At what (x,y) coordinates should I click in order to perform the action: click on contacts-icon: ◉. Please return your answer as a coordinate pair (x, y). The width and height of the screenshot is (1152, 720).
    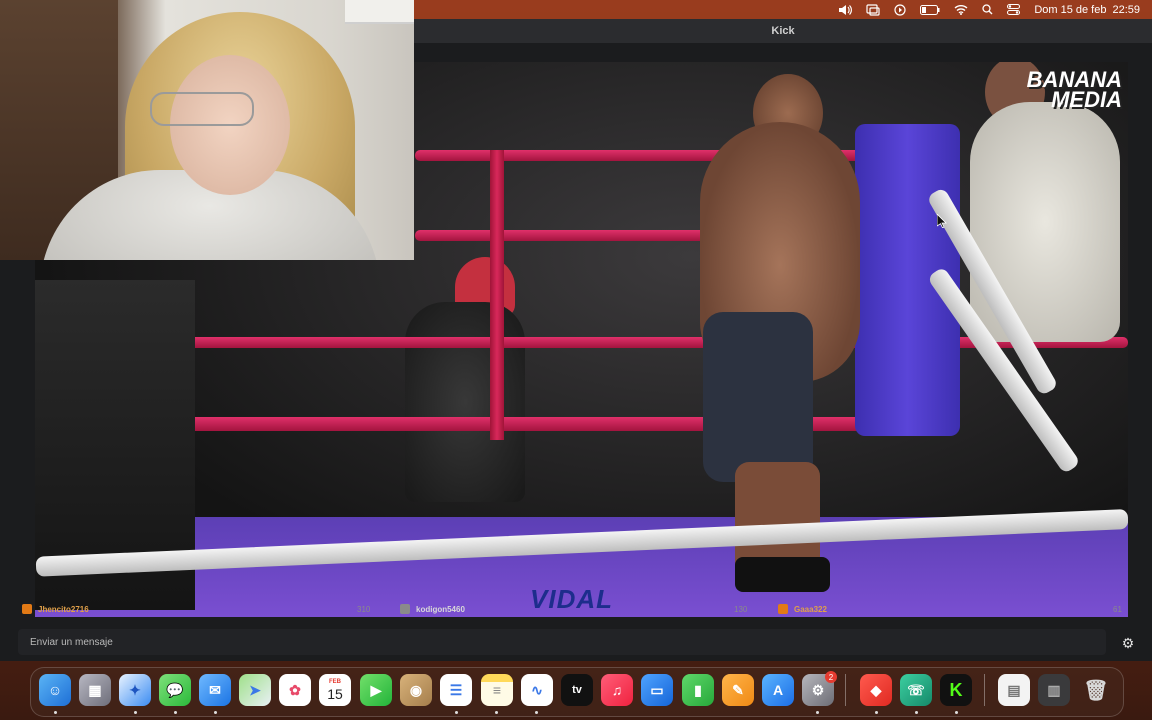
    Looking at the image, I should click on (416, 690).